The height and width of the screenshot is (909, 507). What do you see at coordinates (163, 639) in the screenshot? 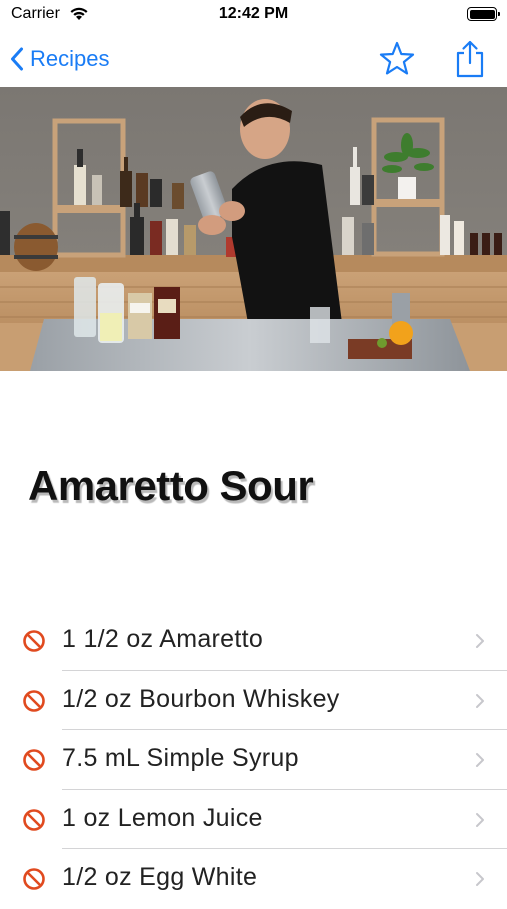
I see `ingredient-label: 1 1/2 oz Amaretto` at bounding box center [163, 639].